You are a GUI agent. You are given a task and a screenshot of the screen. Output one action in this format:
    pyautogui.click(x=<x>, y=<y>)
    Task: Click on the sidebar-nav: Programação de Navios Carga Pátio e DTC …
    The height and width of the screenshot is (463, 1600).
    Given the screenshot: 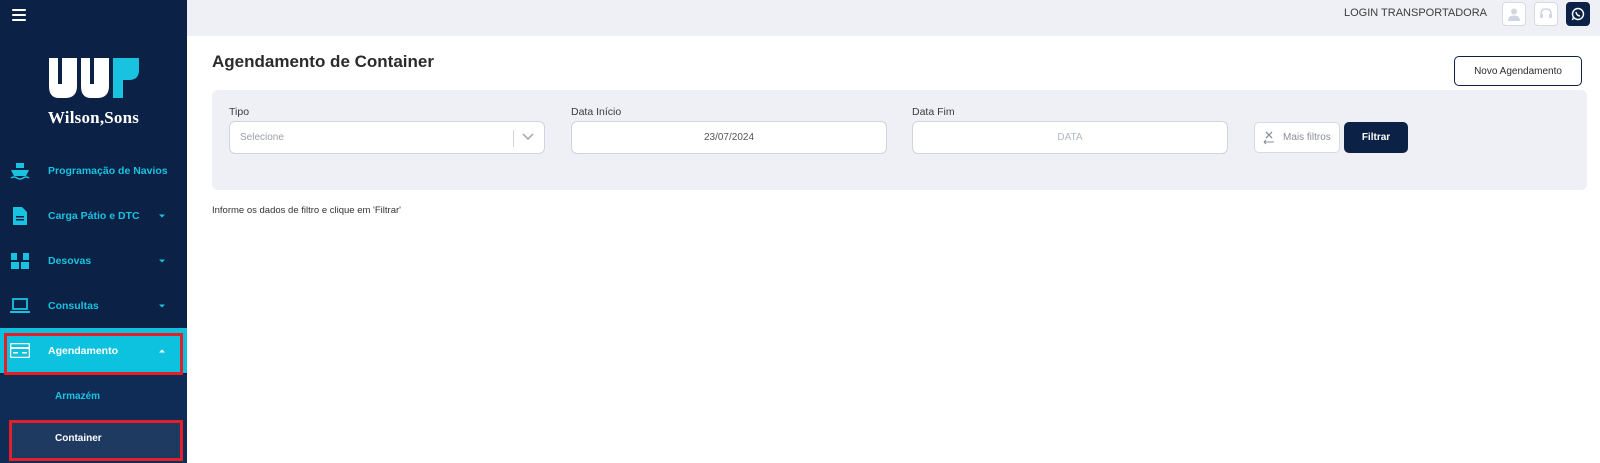 What is the action you would take?
    pyautogui.click(x=93, y=261)
    